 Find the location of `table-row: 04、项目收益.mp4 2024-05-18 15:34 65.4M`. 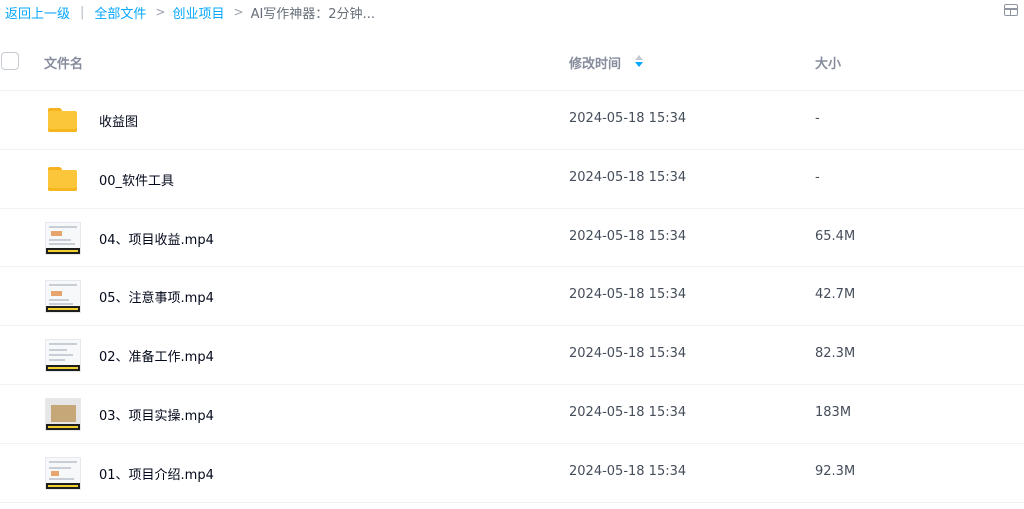

table-row: 04、项目收益.mp4 2024-05-18 15:34 65.4M is located at coordinates (512, 238).